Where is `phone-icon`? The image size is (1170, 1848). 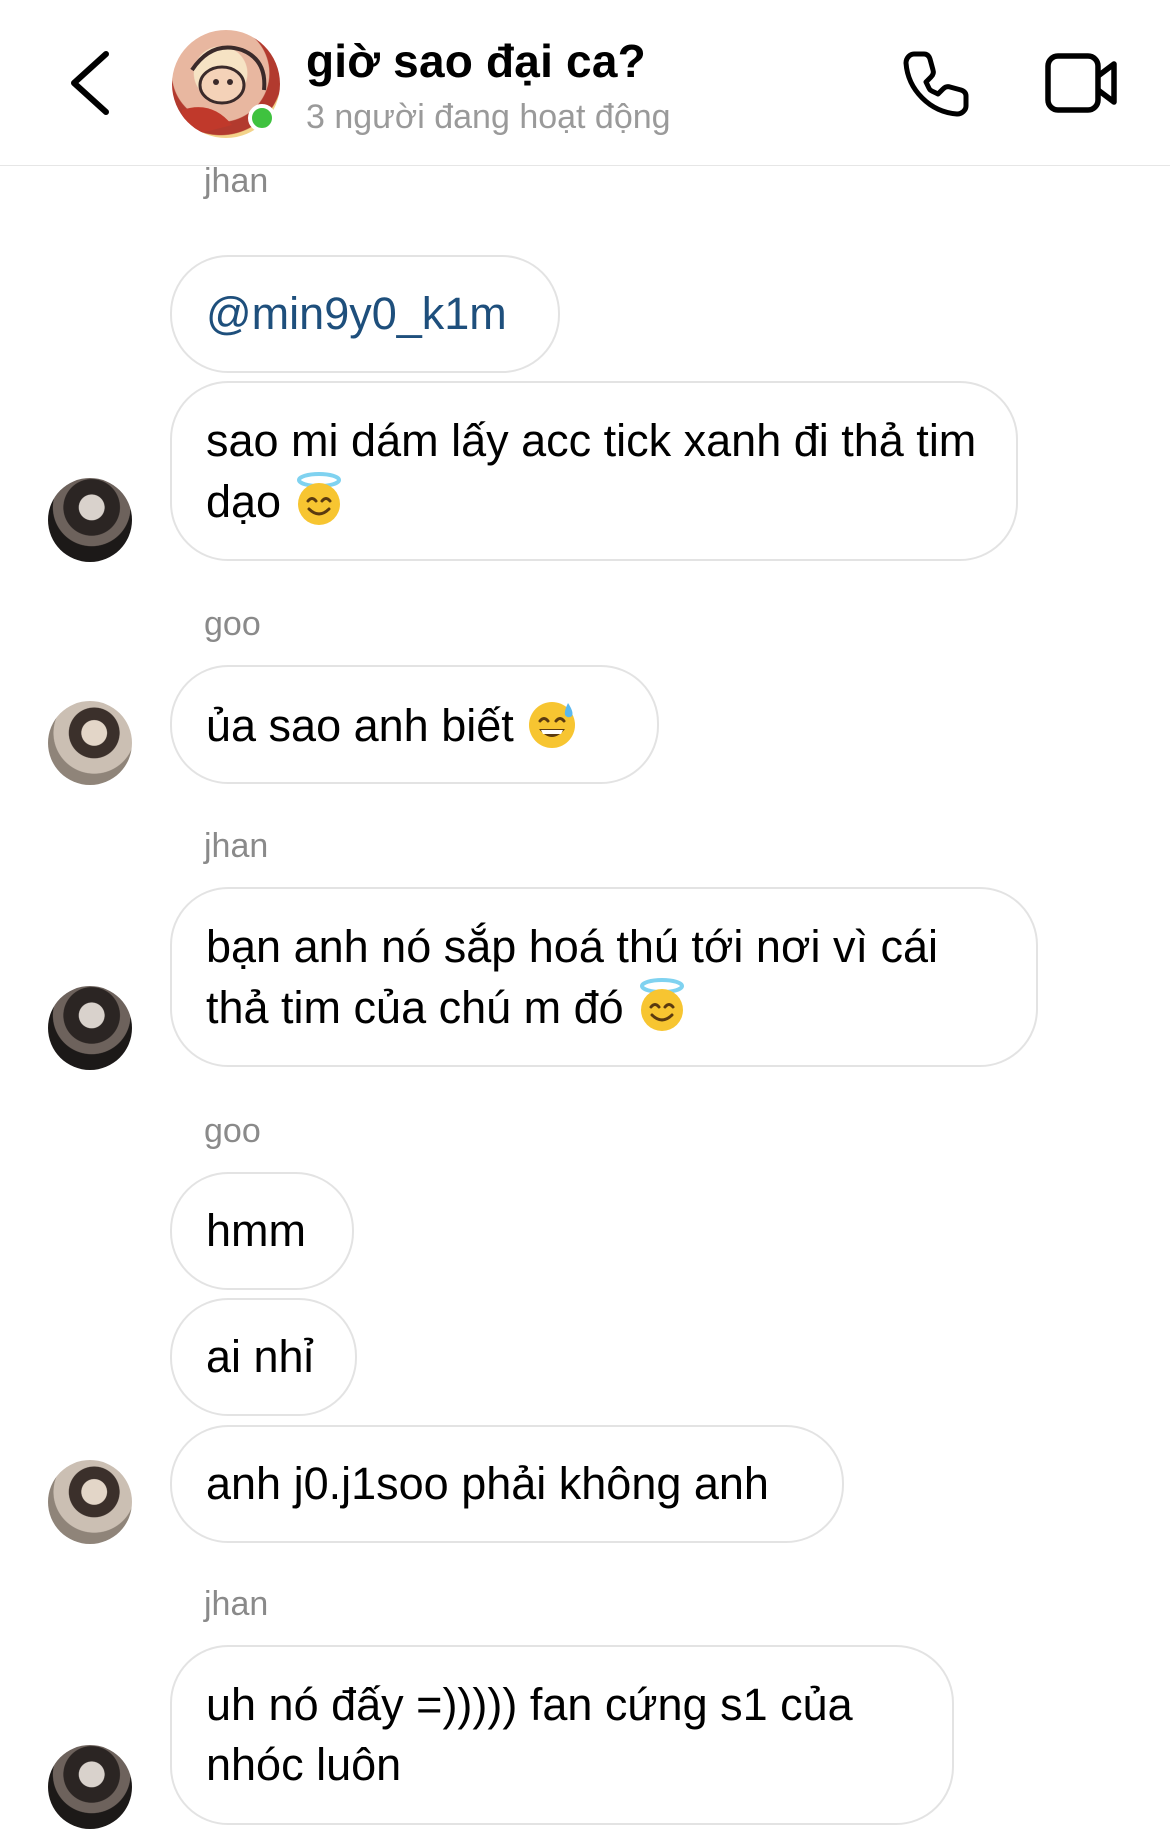 phone-icon is located at coordinates (936, 84).